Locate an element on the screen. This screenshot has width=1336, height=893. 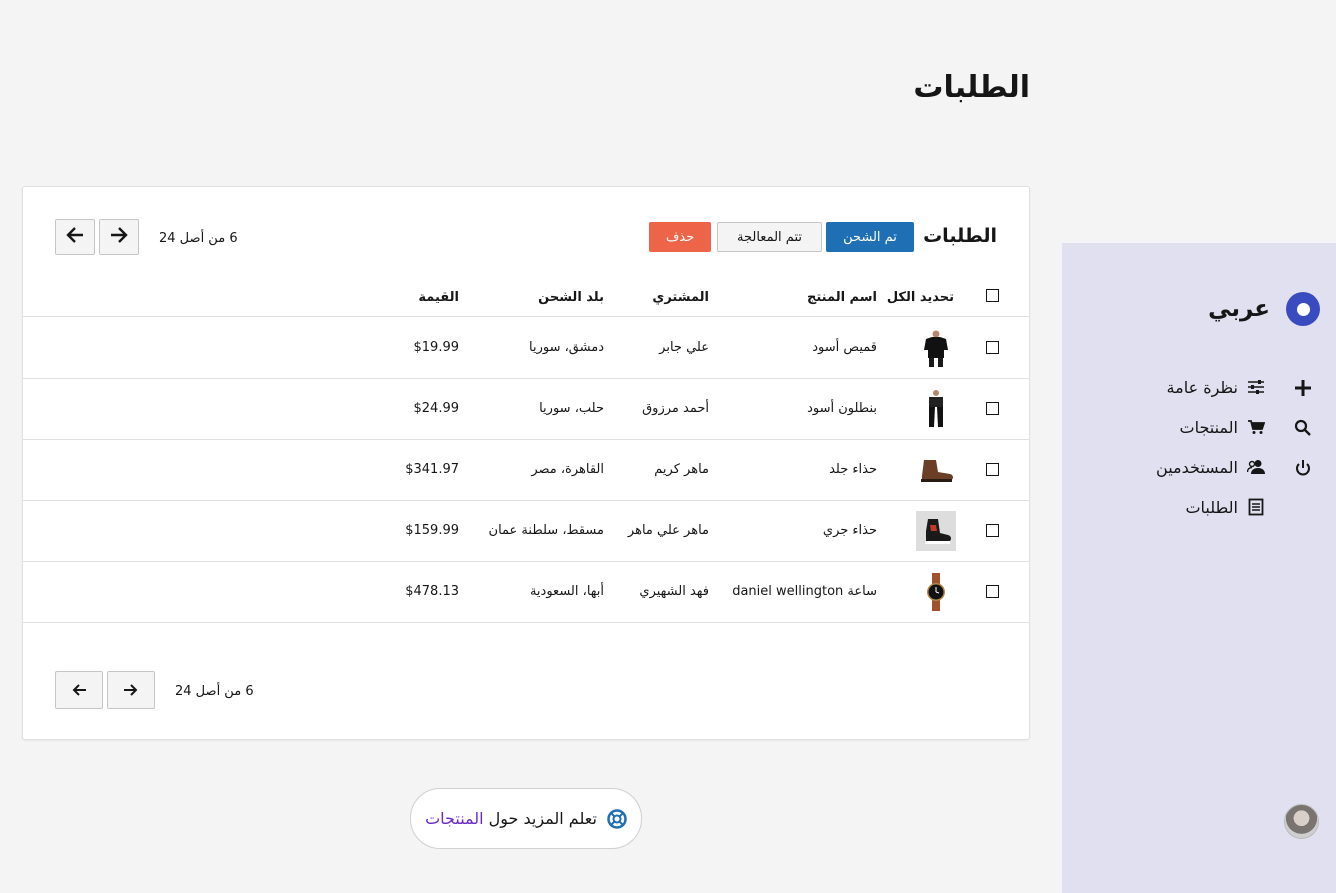
product-name: حذاء جلد is located at coordinates (853, 469).